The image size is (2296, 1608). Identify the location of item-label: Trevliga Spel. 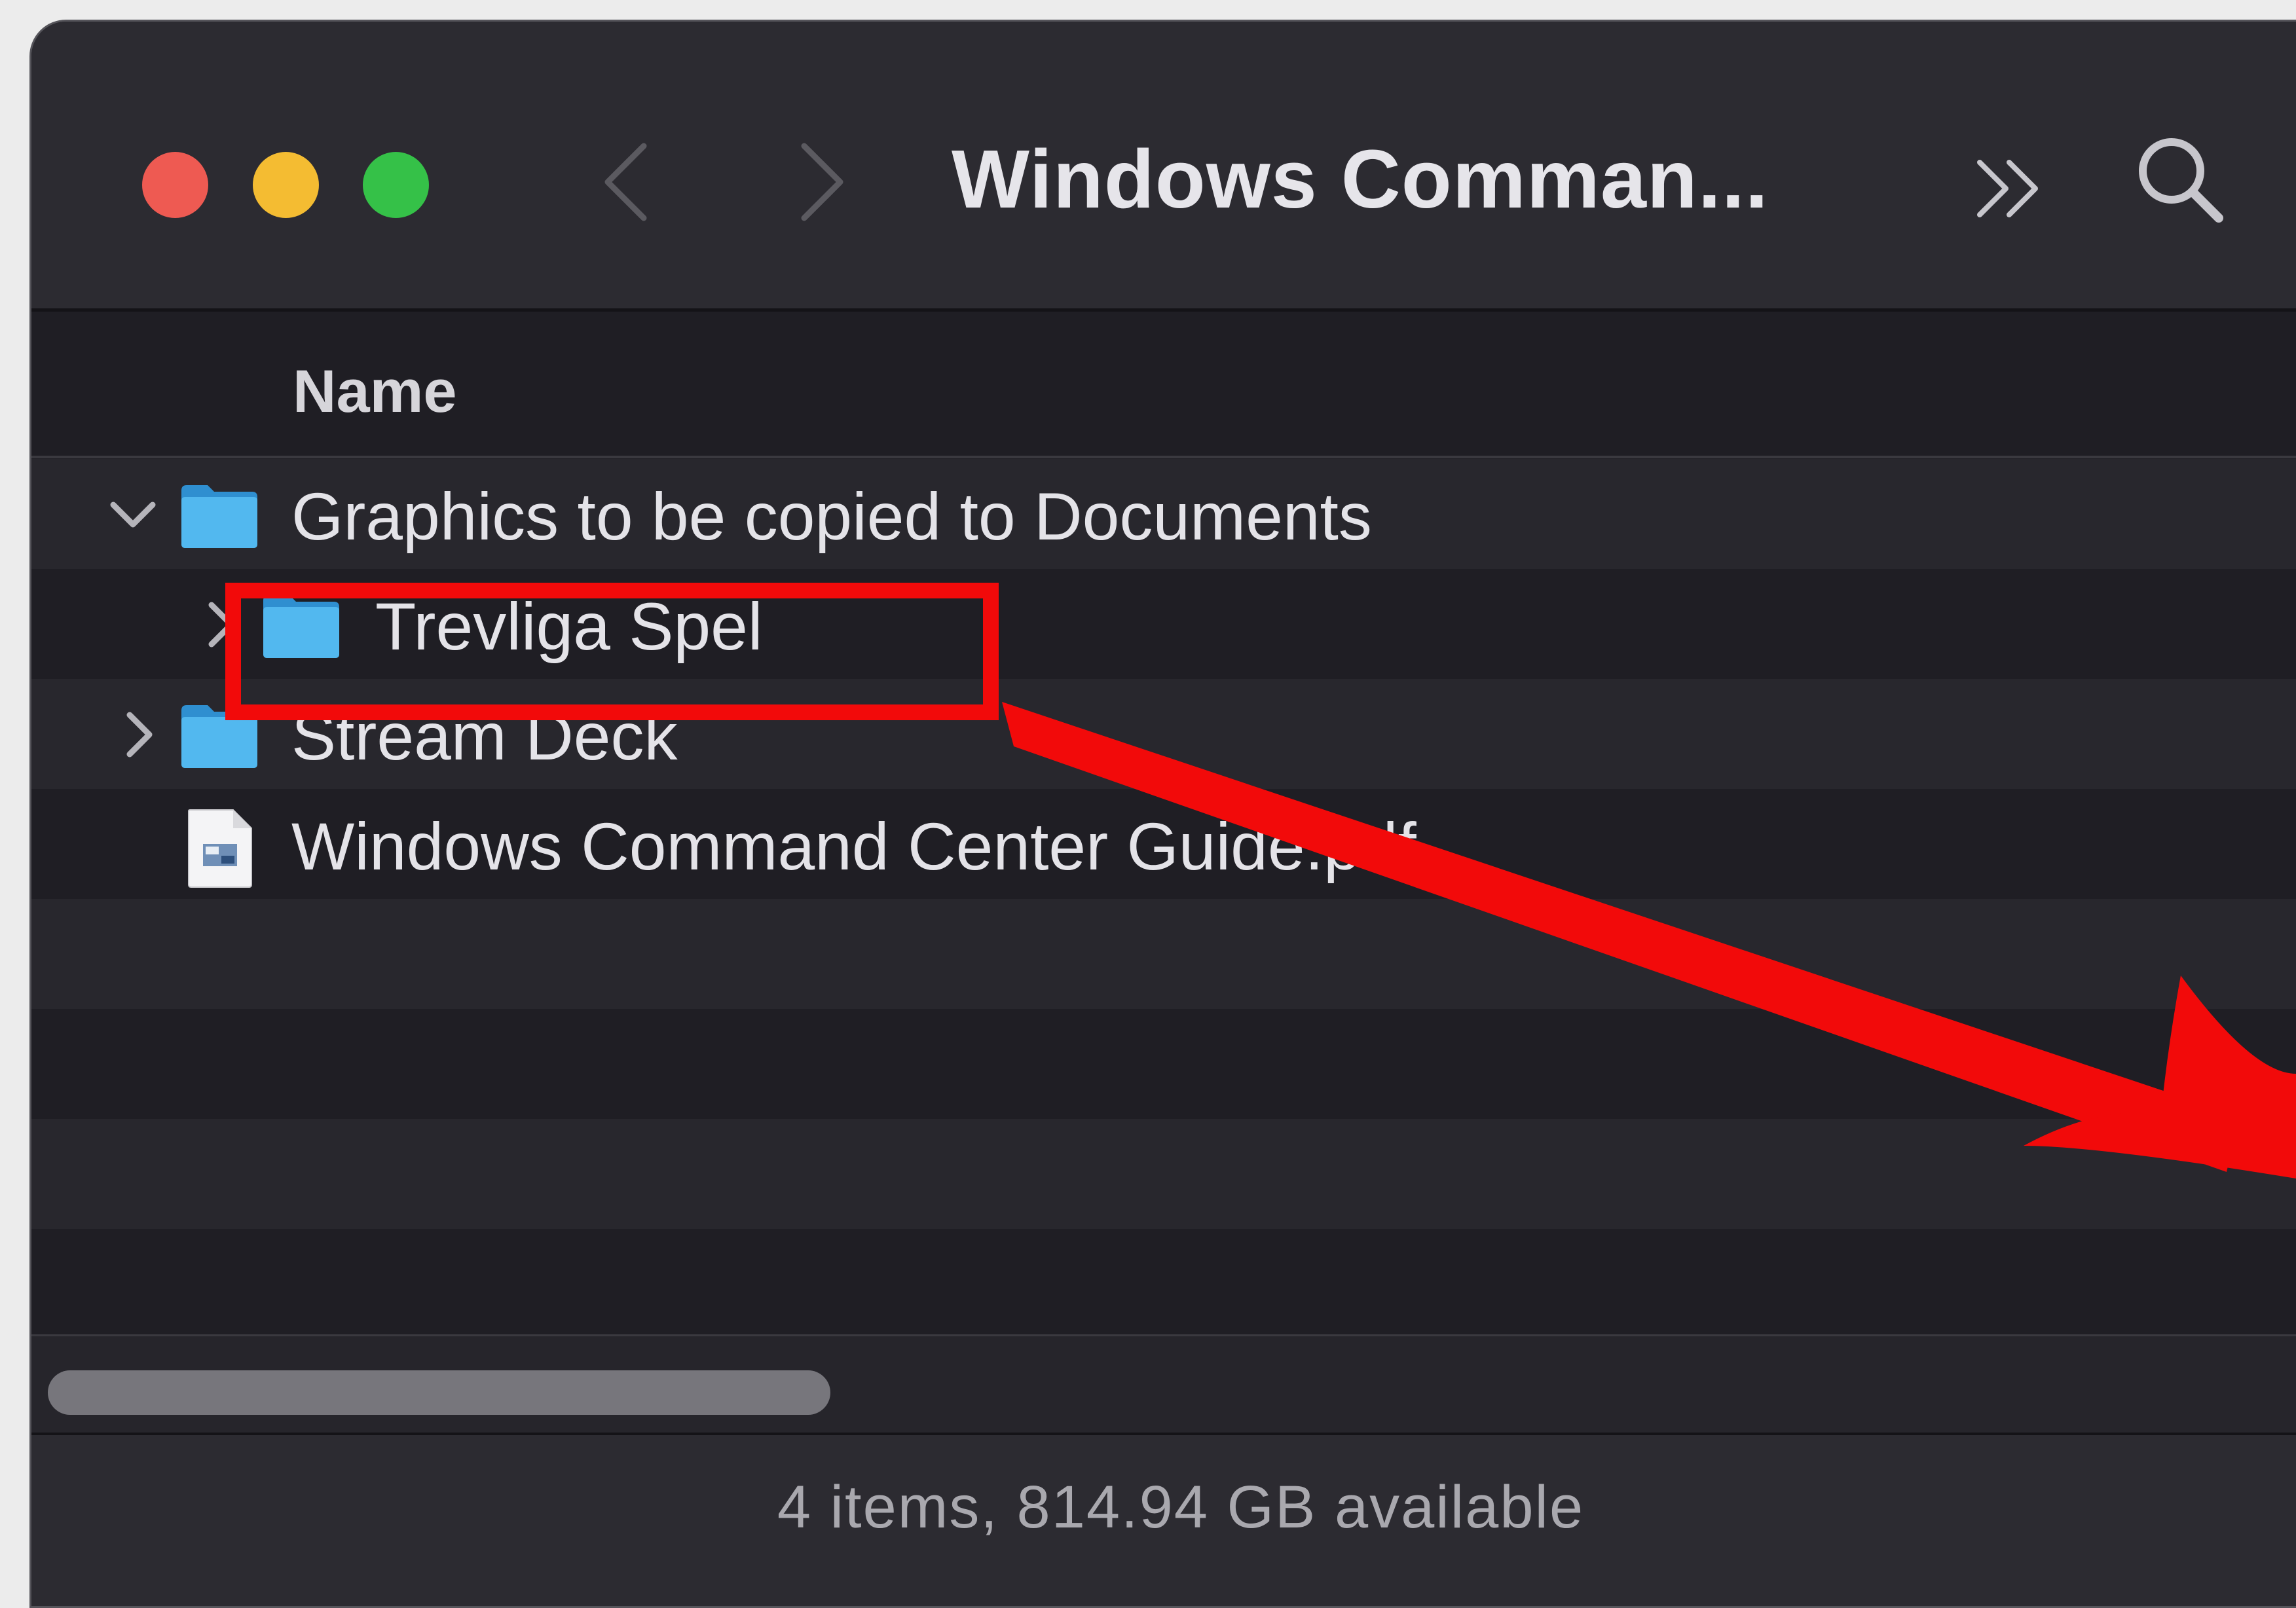
(569, 626).